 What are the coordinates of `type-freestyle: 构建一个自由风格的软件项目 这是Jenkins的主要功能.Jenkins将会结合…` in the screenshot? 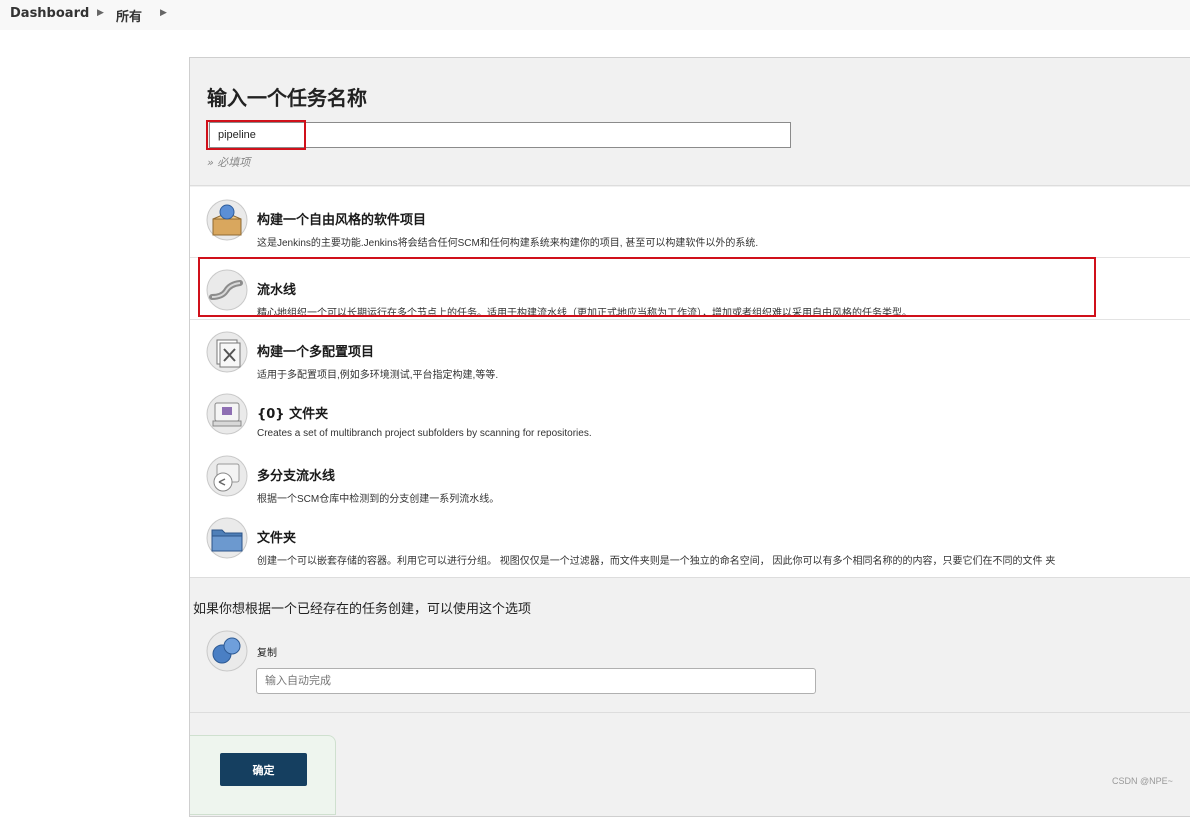 It's located at (690, 218).